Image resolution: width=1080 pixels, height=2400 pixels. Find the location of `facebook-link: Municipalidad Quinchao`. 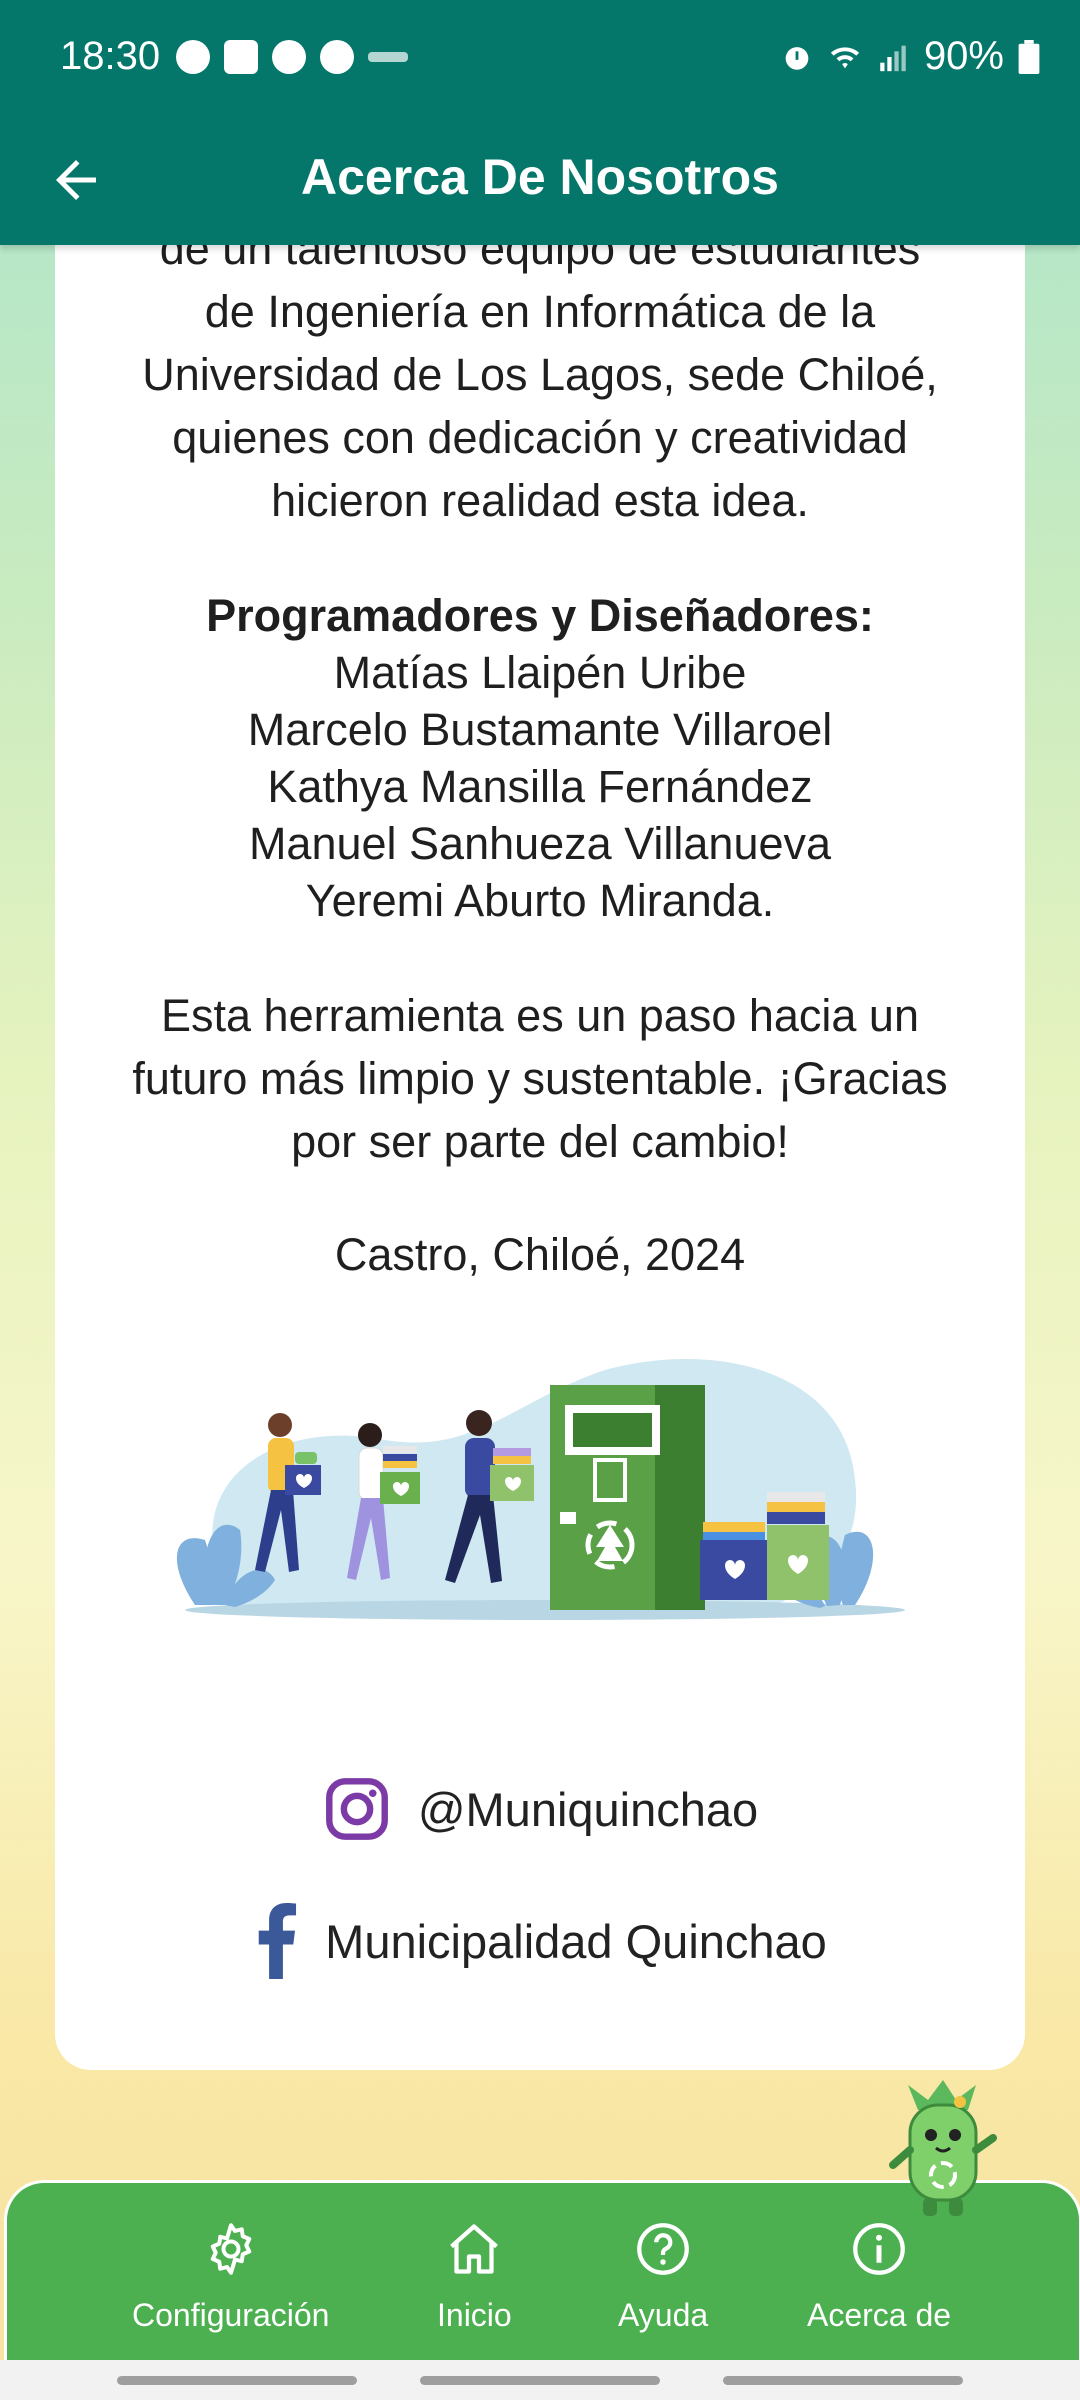

facebook-link: Municipalidad Quinchao is located at coordinates (540, 1941).